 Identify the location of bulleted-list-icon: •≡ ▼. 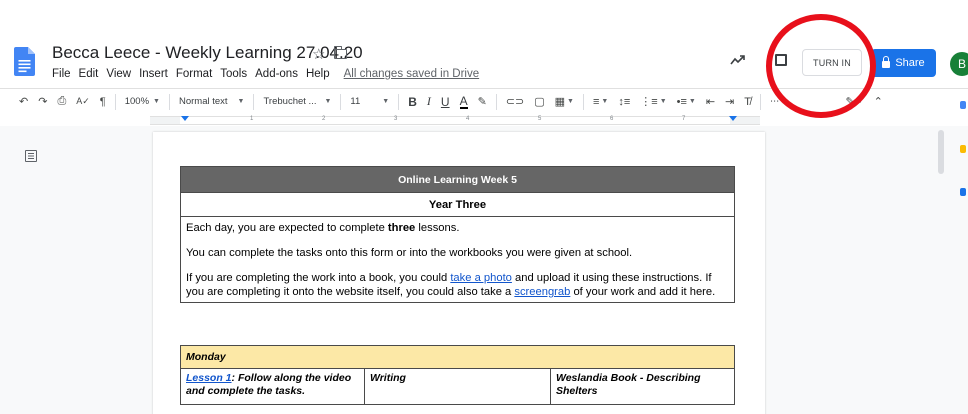
(686, 102).